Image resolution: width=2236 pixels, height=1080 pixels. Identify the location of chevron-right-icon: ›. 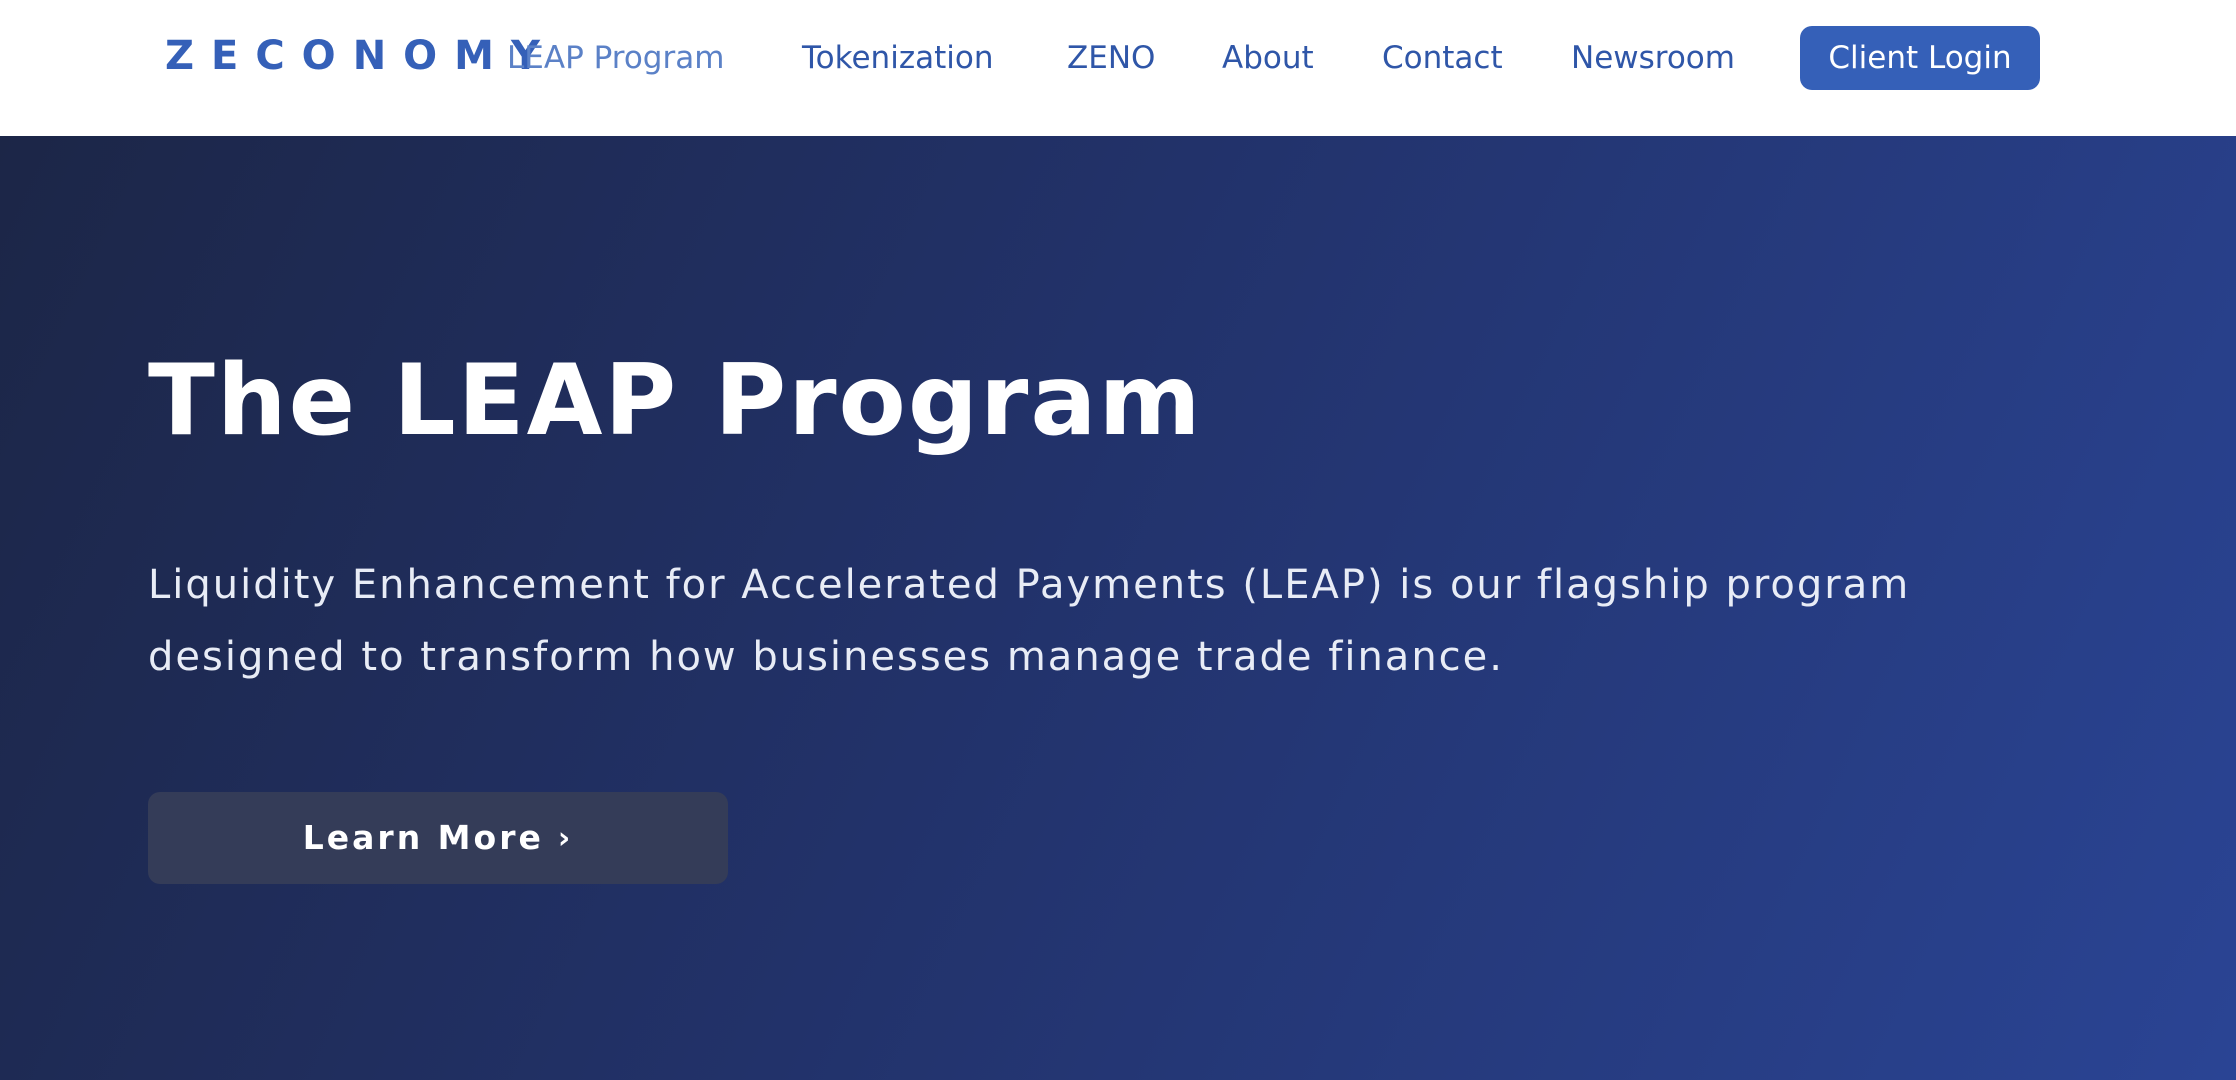
(565, 838).